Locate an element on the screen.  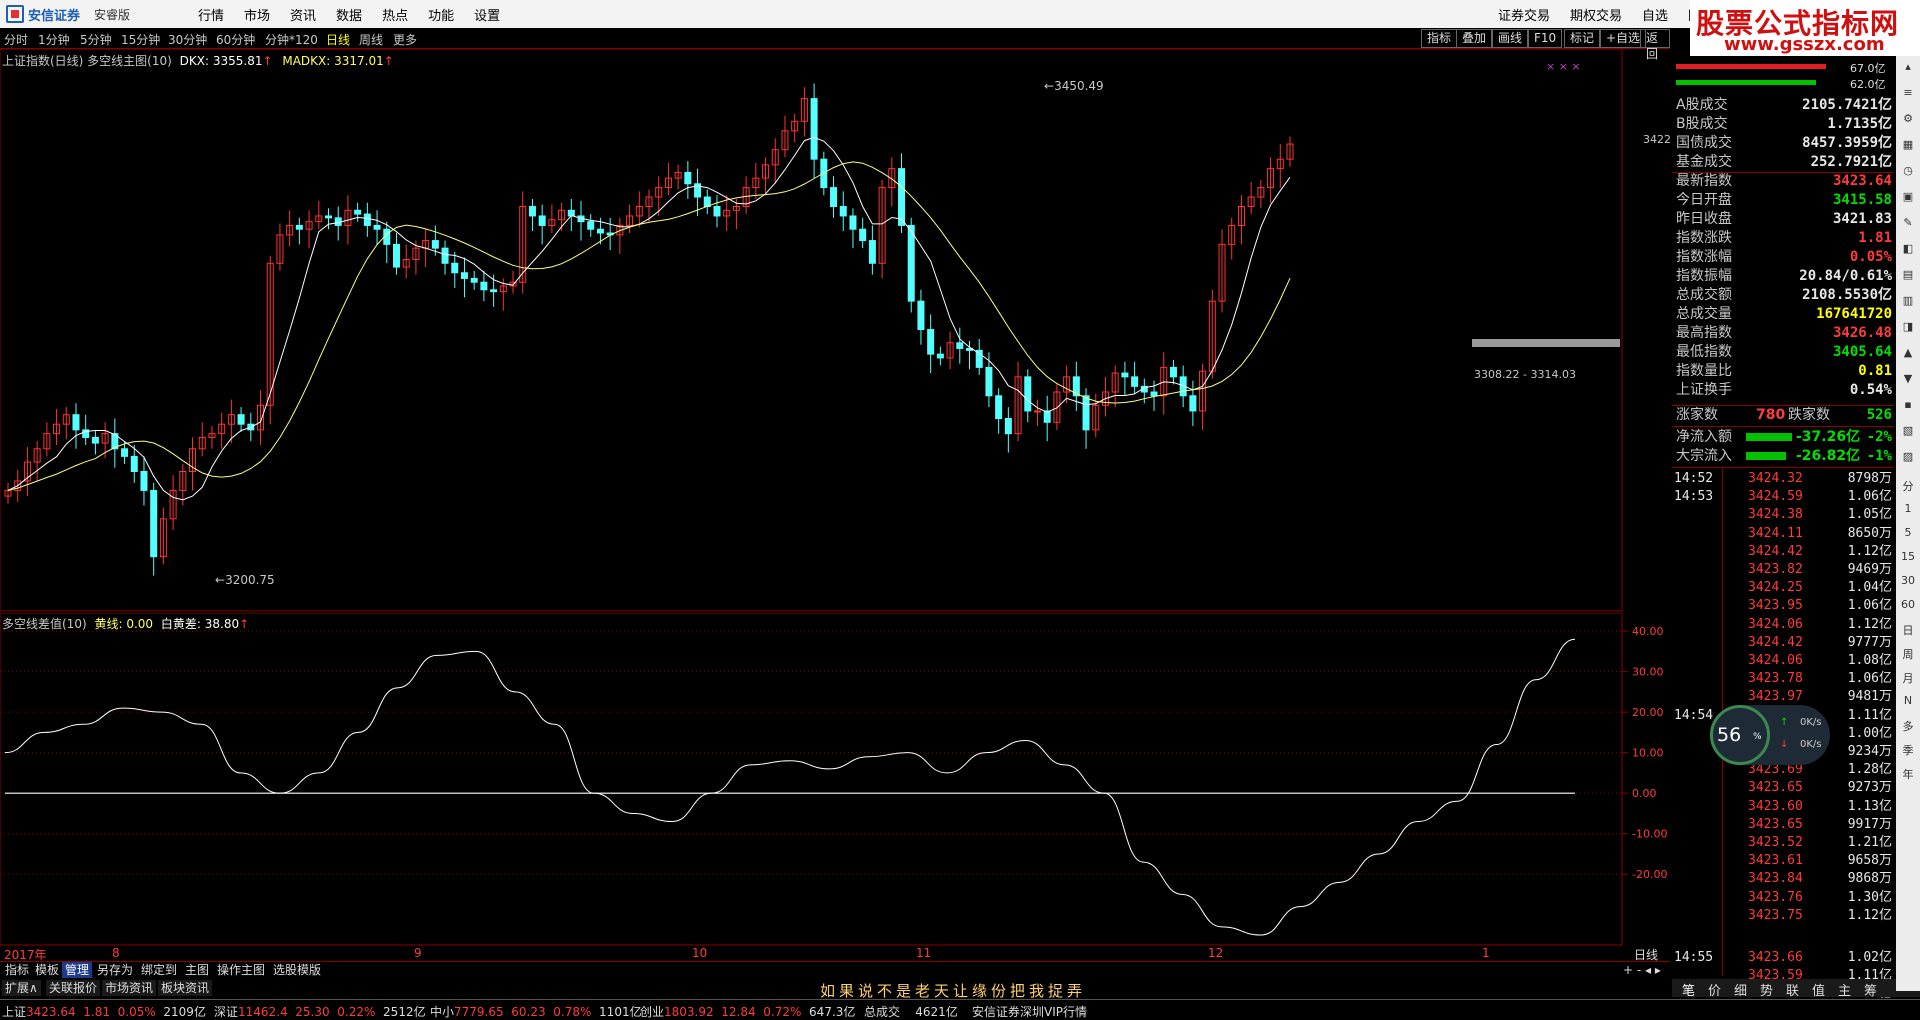
tab-bind: 绑定到 is located at coordinates (159, 970).